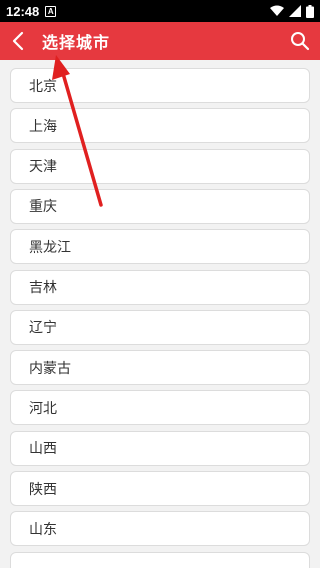 This screenshot has height=568, width=320. Describe the element at coordinates (160, 166) in the screenshot. I see `city-list-item: 天津` at that location.